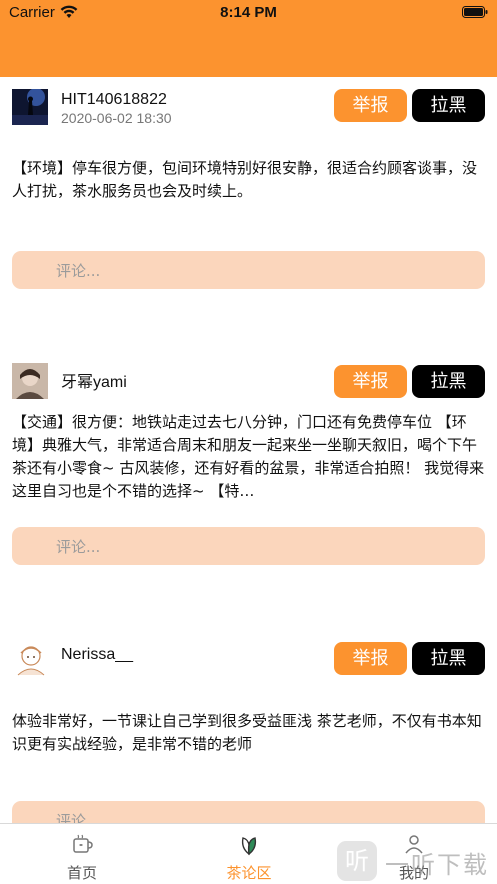 The image size is (497, 884). I want to click on app-header: Carrier 8:14 PM, so click(248, 38).